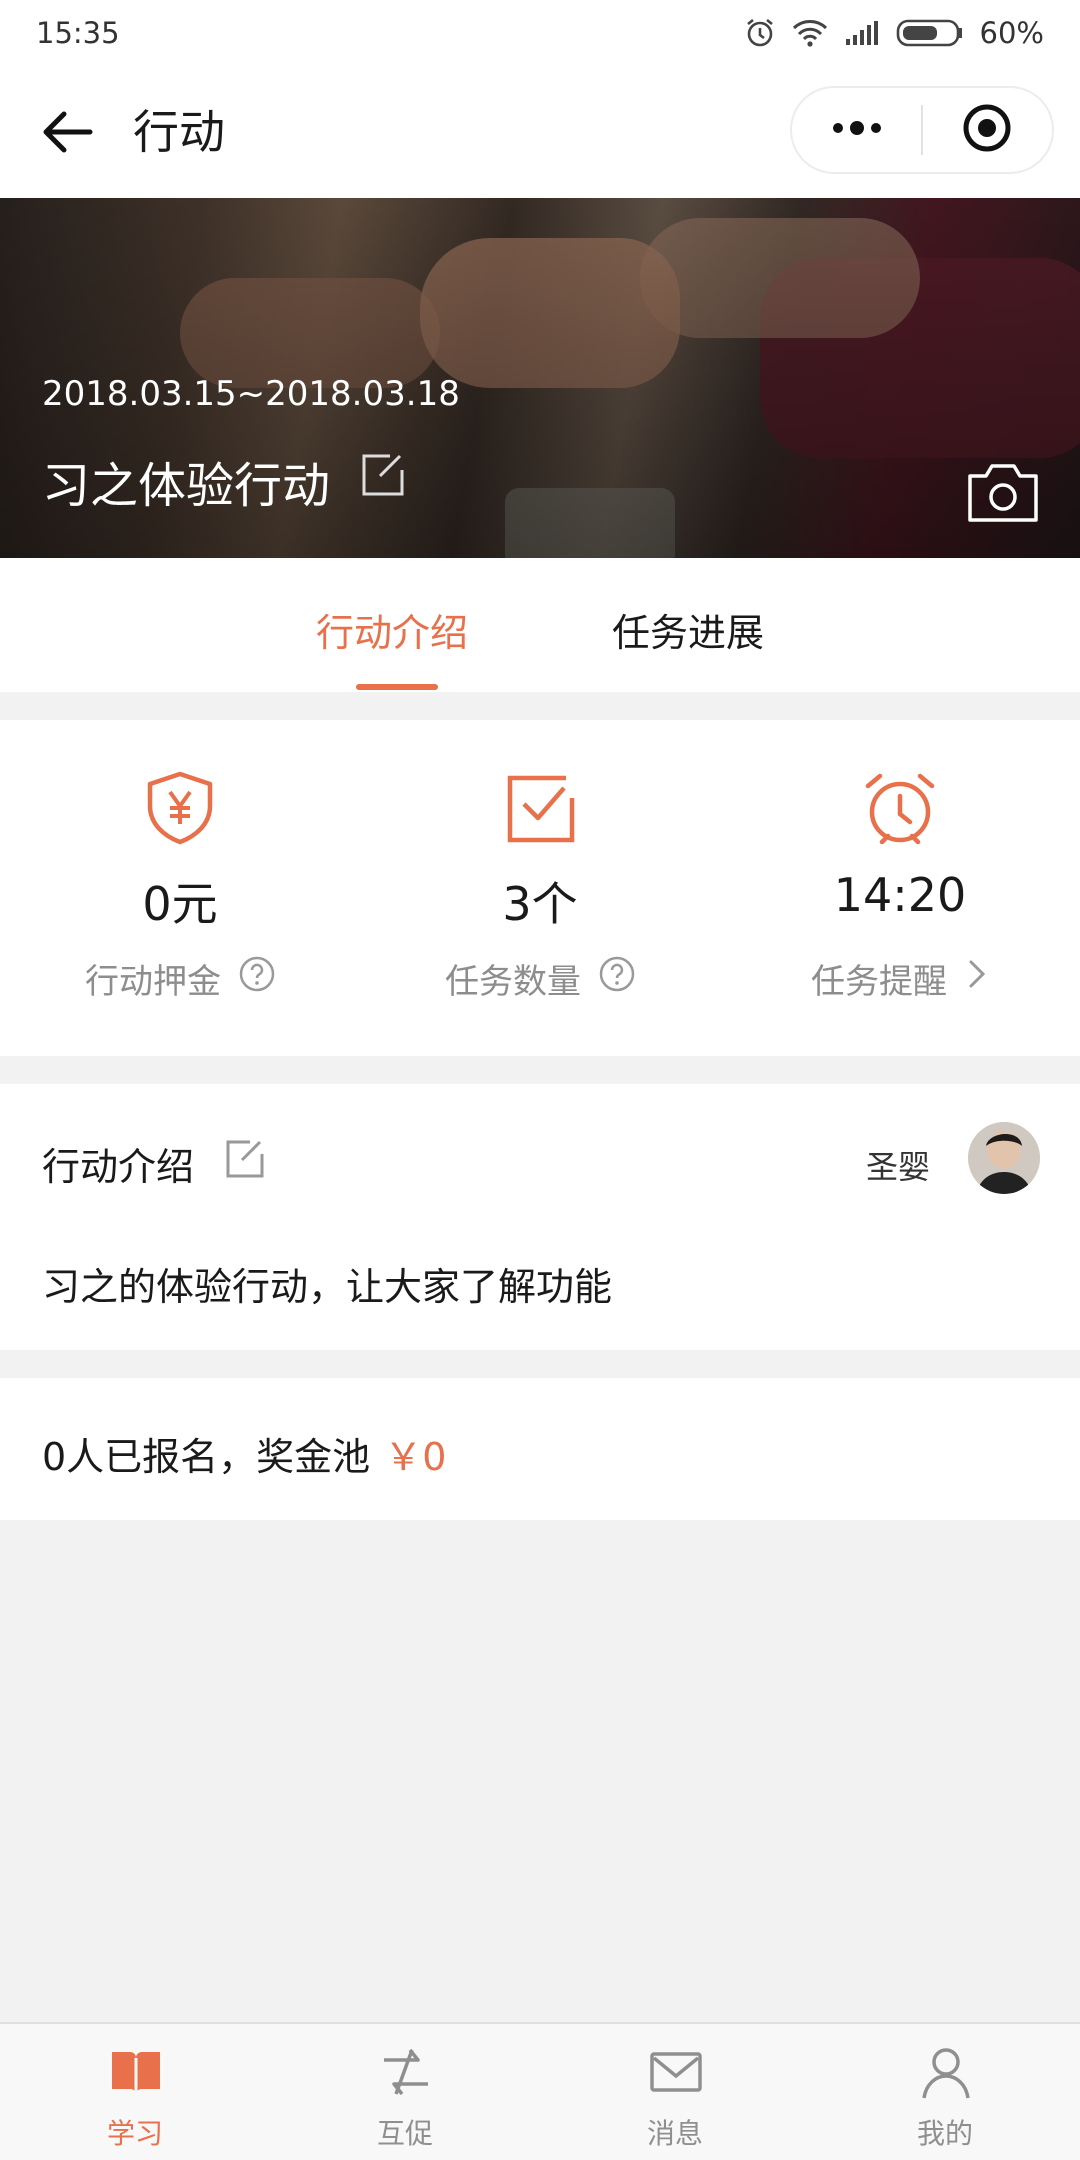 Image resolution: width=1080 pixels, height=2160 pixels. What do you see at coordinates (180, 904) in the screenshot?
I see `deposit-value: 0元` at bounding box center [180, 904].